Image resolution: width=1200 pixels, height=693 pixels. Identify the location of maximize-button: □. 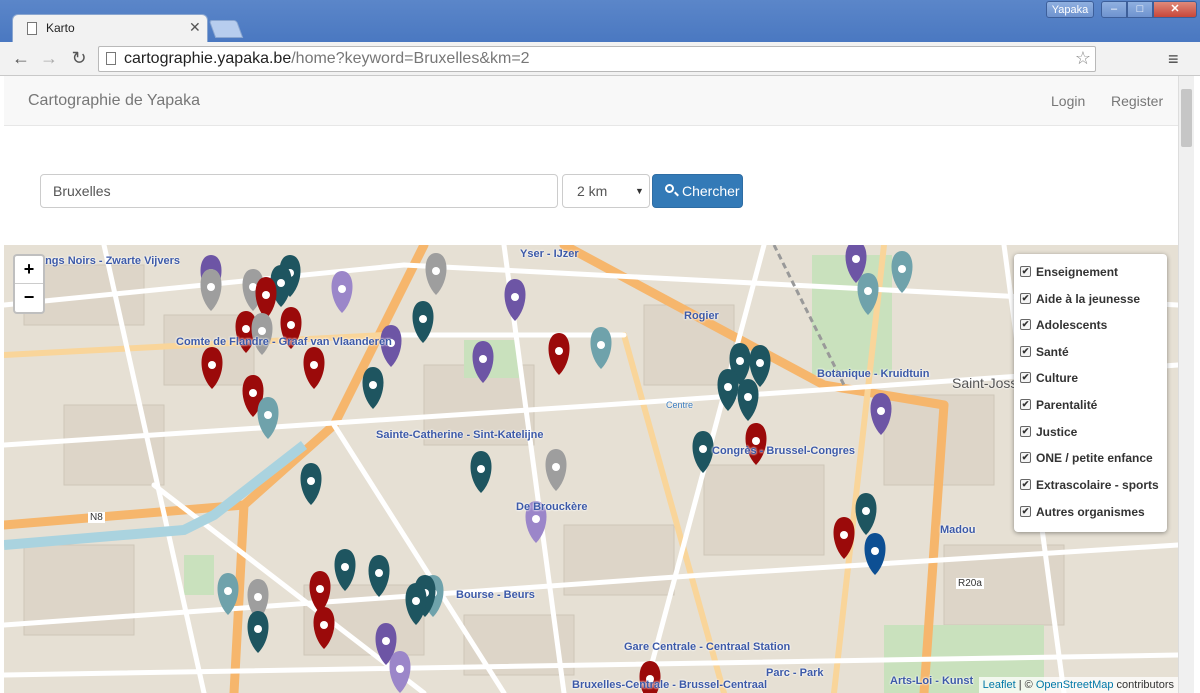
(1140, 9).